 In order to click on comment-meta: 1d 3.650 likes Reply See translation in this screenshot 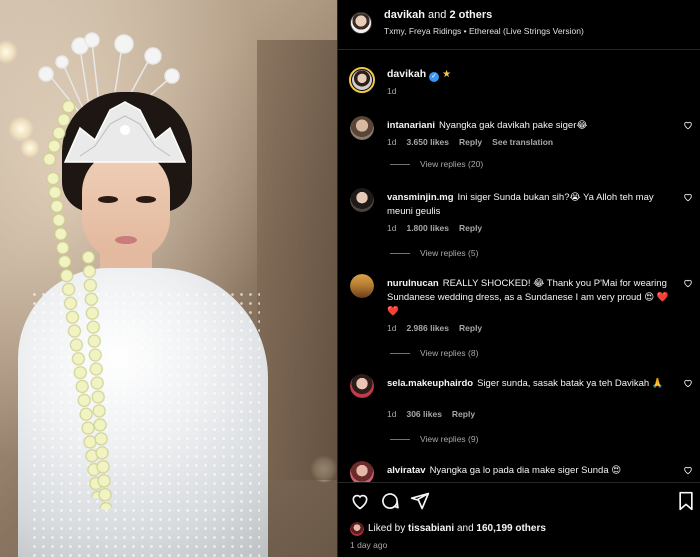, I will do `click(475, 142)`.